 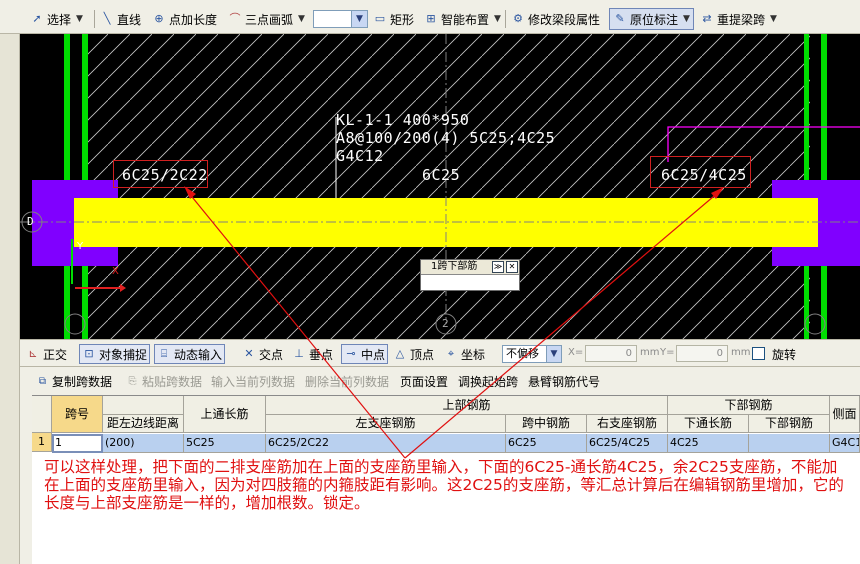 What do you see at coordinates (564, 381) in the screenshot?
I see `cantilever-code-button: 悬臂钢筋代号` at bounding box center [564, 381].